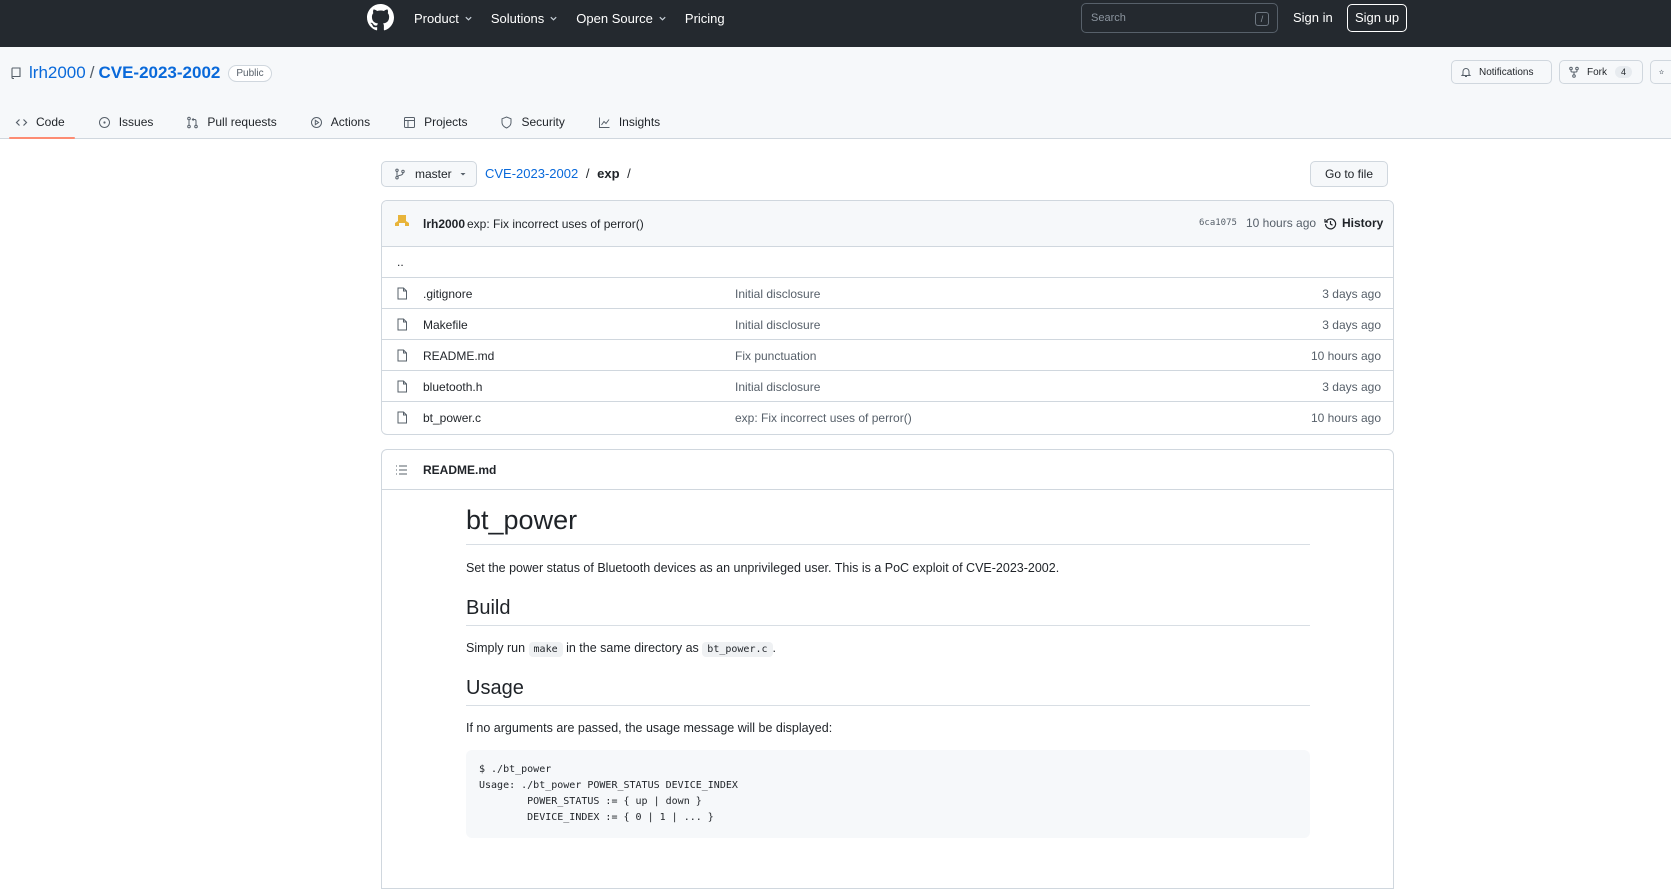 Image resolution: width=1671 pixels, height=889 pixels. Describe the element at coordinates (1330, 223) in the screenshot. I see `history-icon` at that location.